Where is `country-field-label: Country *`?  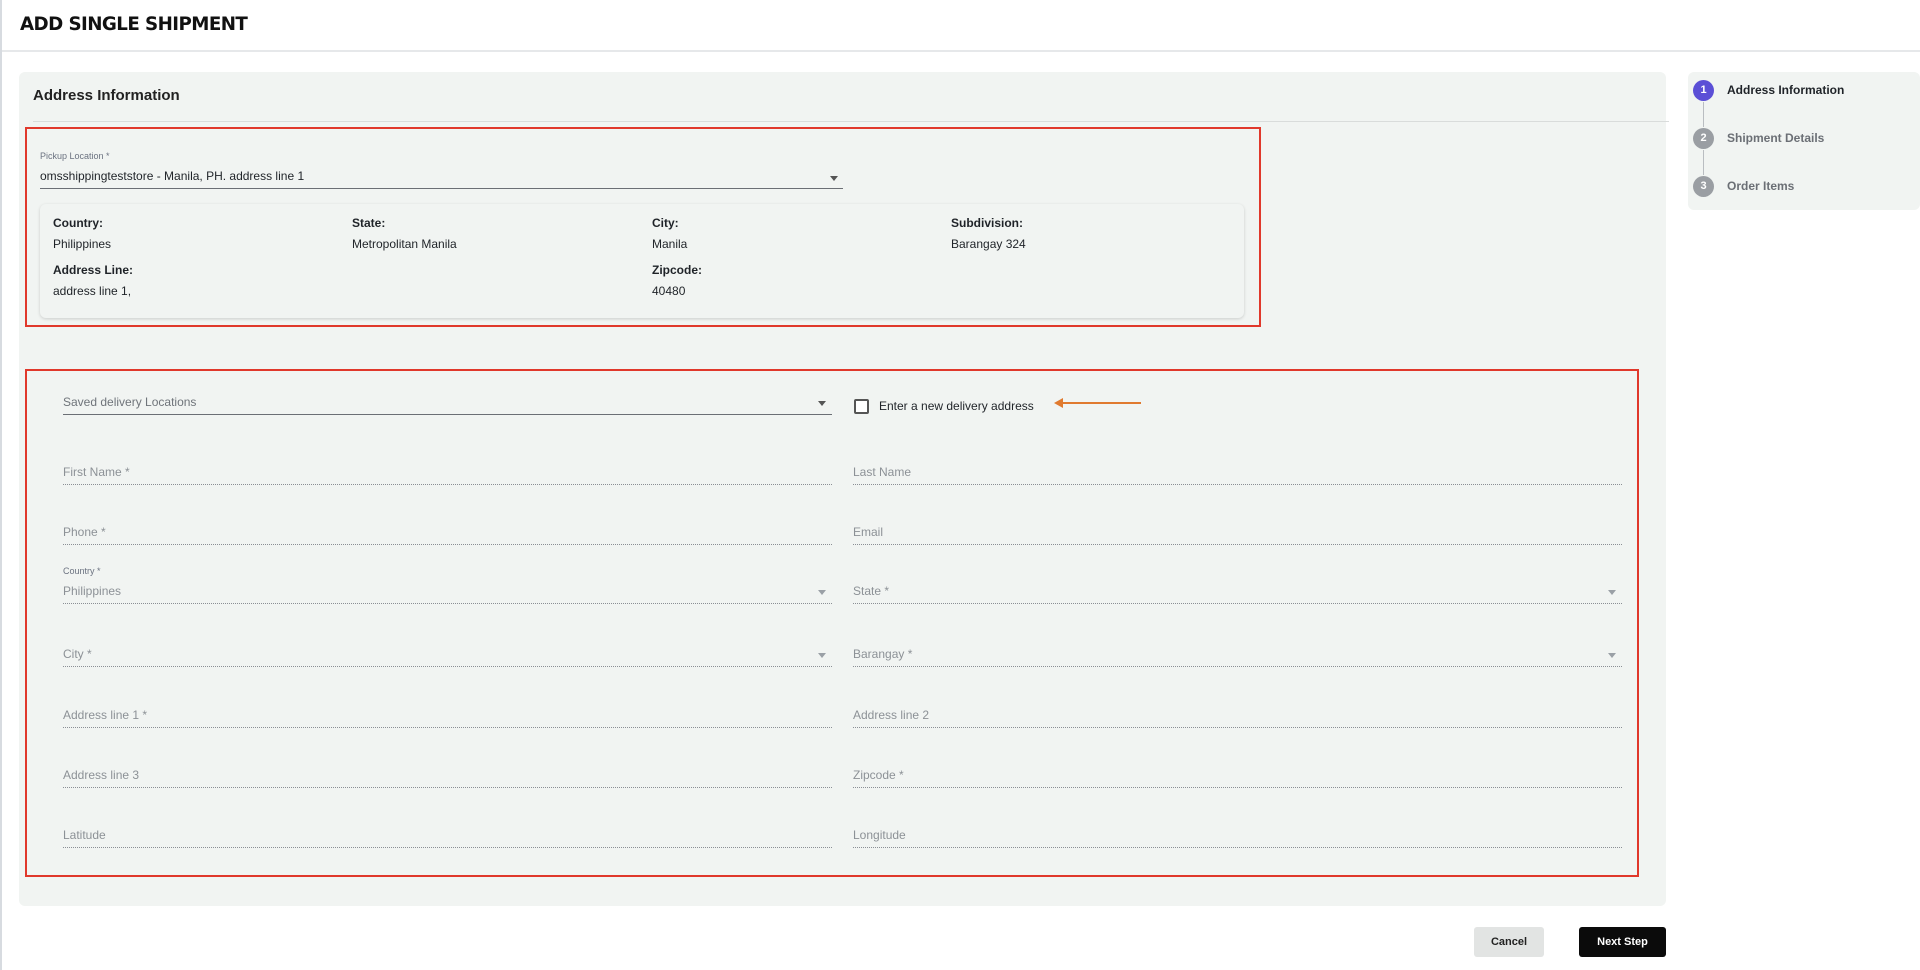 country-field-label: Country * is located at coordinates (82, 571).